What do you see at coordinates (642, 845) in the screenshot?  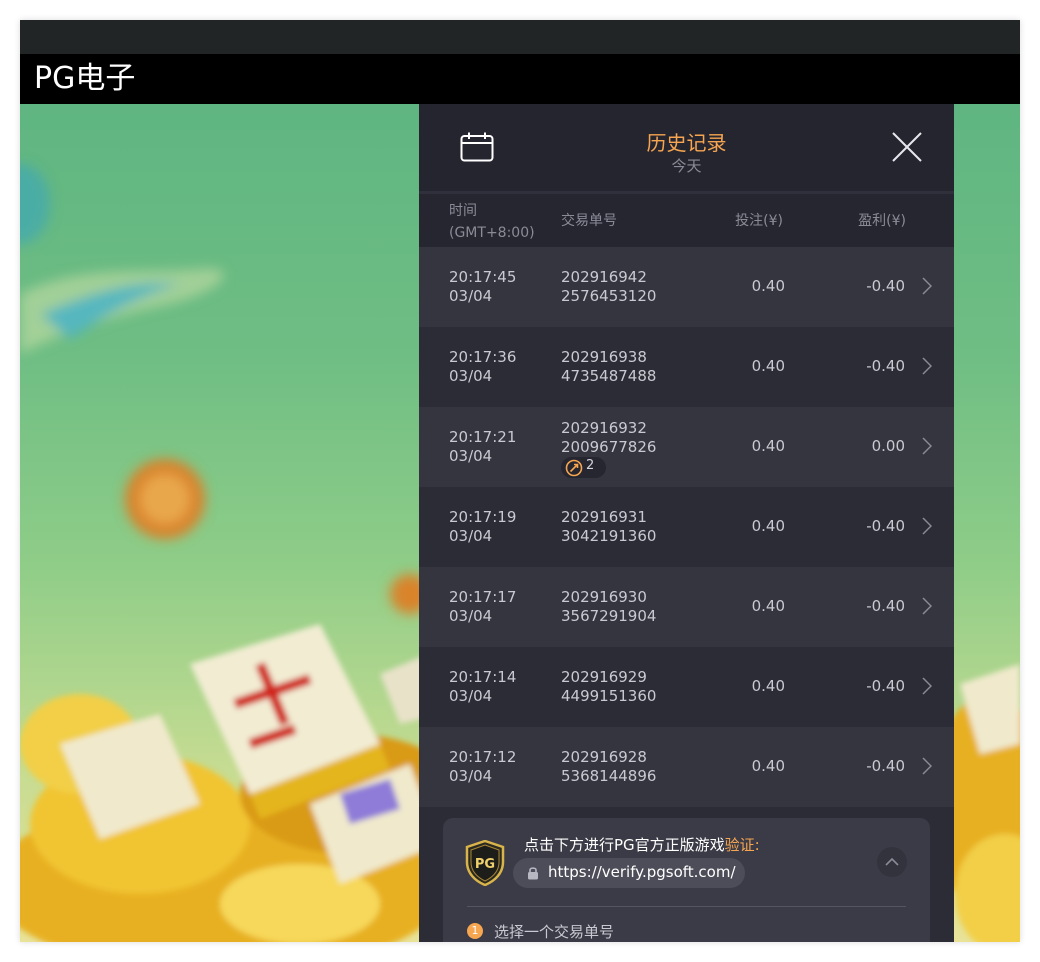 I see `verify-instruction: 点击下方进行PG官方正版游戏验证:` at bounding box center [642, 845].